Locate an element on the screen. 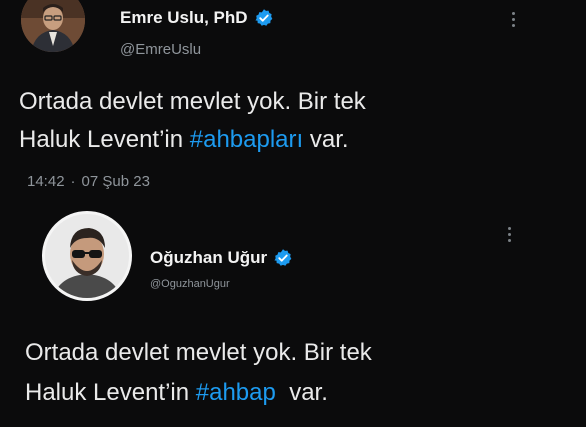 Image resolution: width=586 pixels, height=427 pixels. hashtag-link: #ahbapları is located at coordinates (246, 139).